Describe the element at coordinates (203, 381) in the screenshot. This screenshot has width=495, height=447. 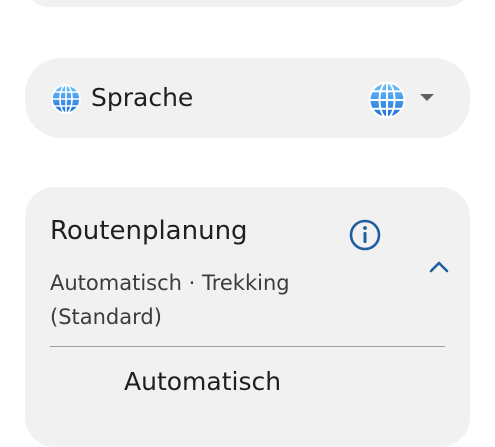
I see `routing-option-label: Automatisch` at that location.